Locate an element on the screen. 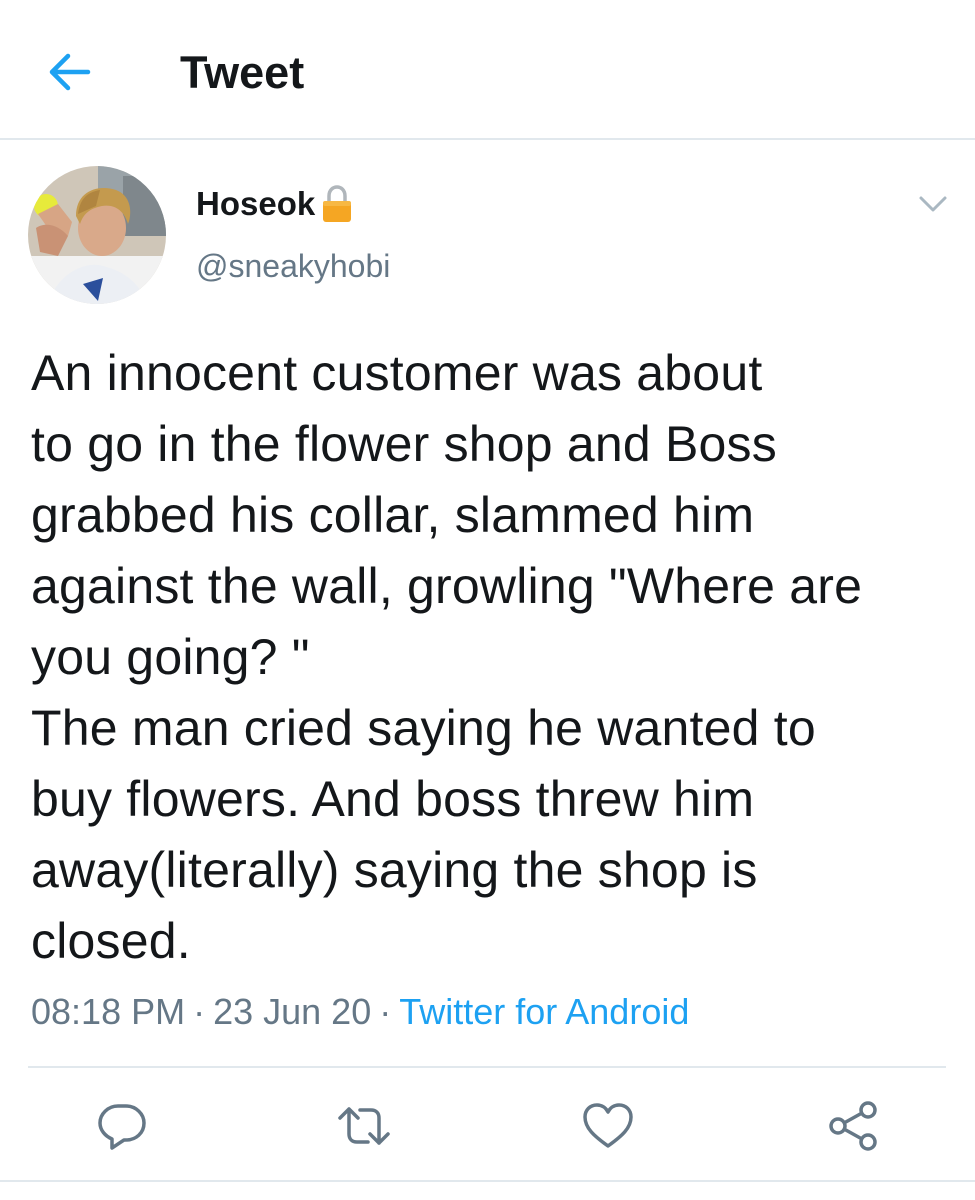 The width and height of the screenshot is (975, 1200). tweet-line: you going? " is located at coordinates (170, 657).